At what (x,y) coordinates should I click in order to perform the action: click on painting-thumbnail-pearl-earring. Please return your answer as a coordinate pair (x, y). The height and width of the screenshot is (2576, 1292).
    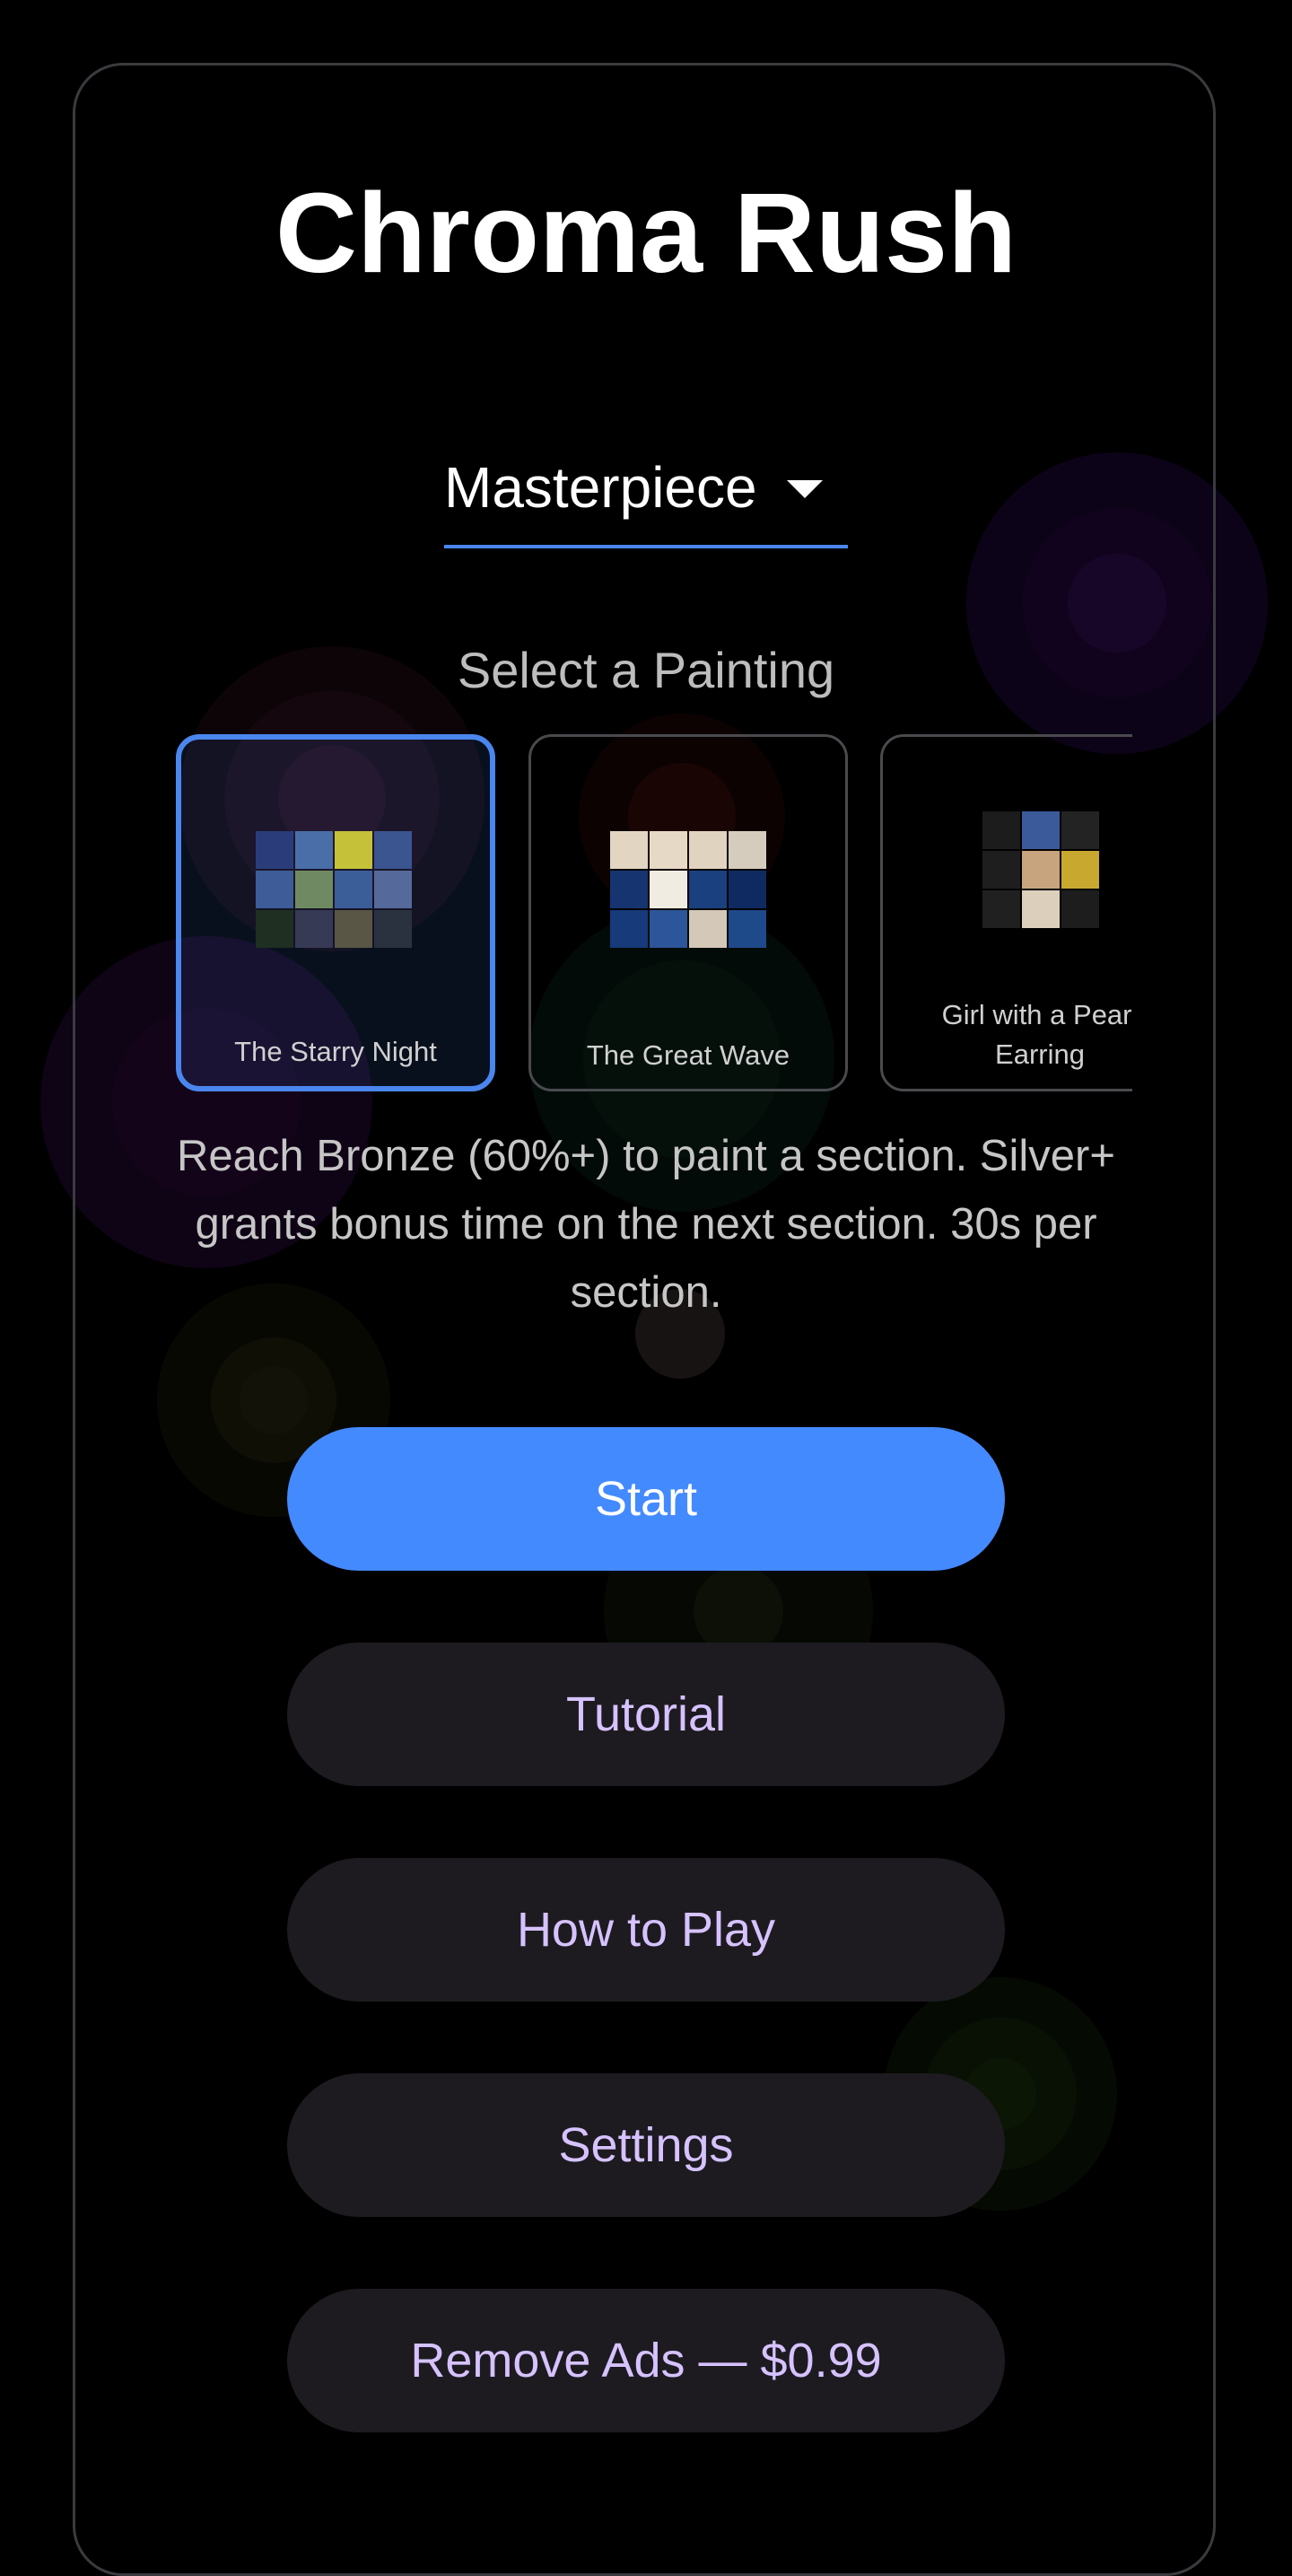
    Looking at the image, I should click on (1040, 869).